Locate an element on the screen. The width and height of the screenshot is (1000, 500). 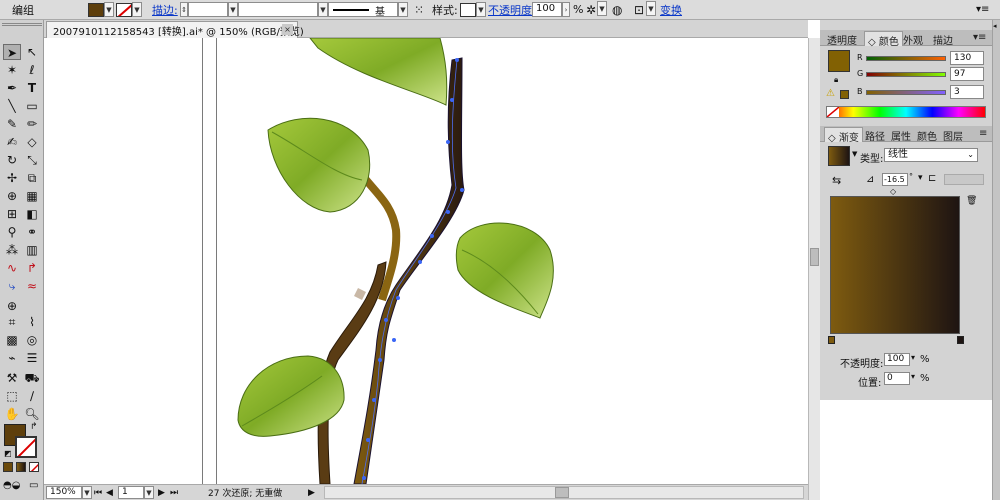
crosshair-tool-icon: ⊕ is located at coordinates (12, 306).